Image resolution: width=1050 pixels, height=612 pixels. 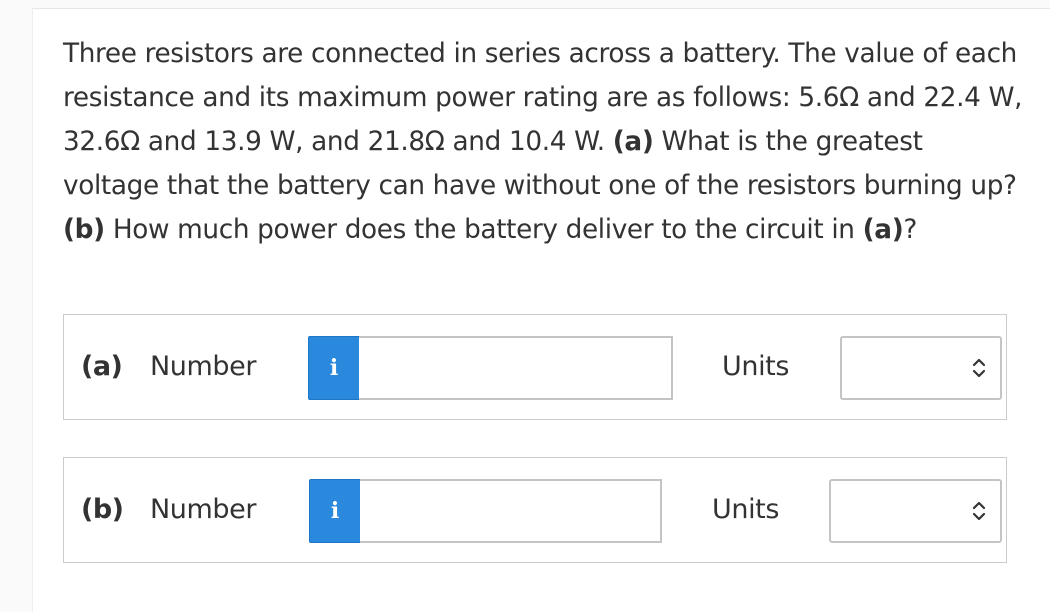 What do you see at coordinates (883, 230) in the screenshot?
I see `part-a-reference: (a)` at bounding box center [883, 230].